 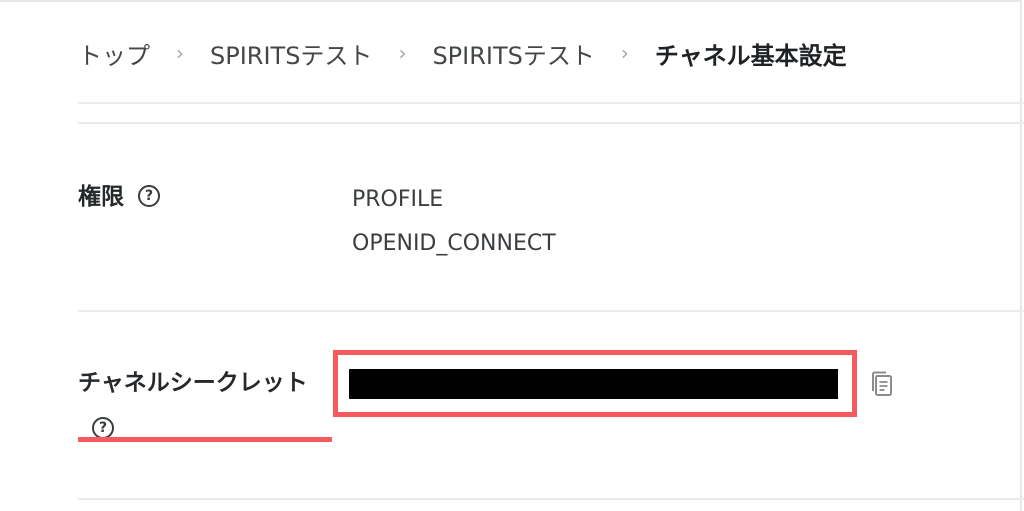 I want to click on breadcrumb-current: チャネル基本設定, so click(x=750, y=56).